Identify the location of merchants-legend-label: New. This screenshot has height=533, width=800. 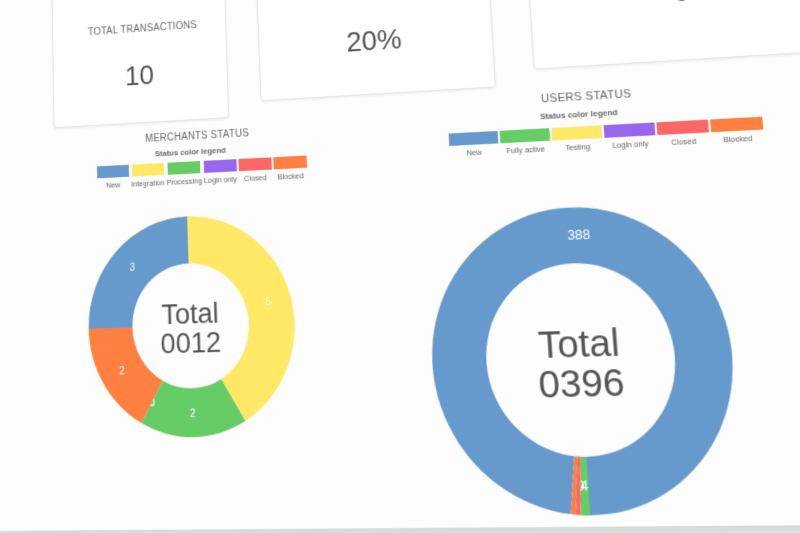
(113, 185).